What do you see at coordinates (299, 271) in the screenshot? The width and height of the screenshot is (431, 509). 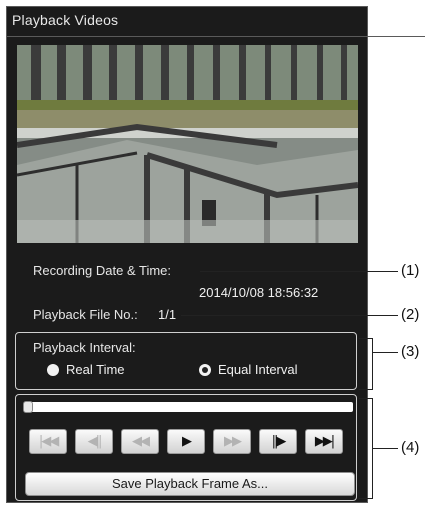 I see `callout-1-line` at bounding box center [299, 271].